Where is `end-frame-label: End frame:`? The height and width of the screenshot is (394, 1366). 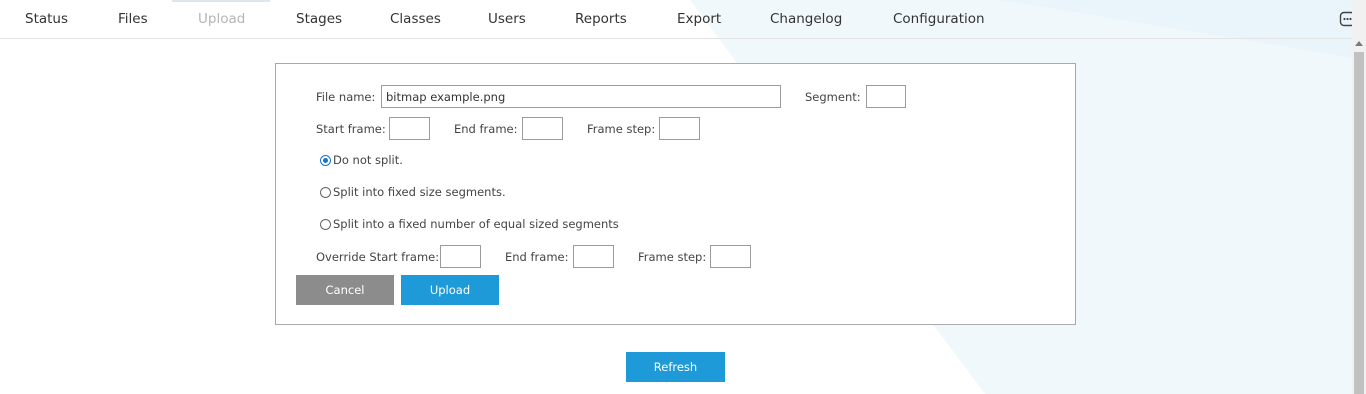 end-frame-label: End frame: is located at coordinates (486, 129).